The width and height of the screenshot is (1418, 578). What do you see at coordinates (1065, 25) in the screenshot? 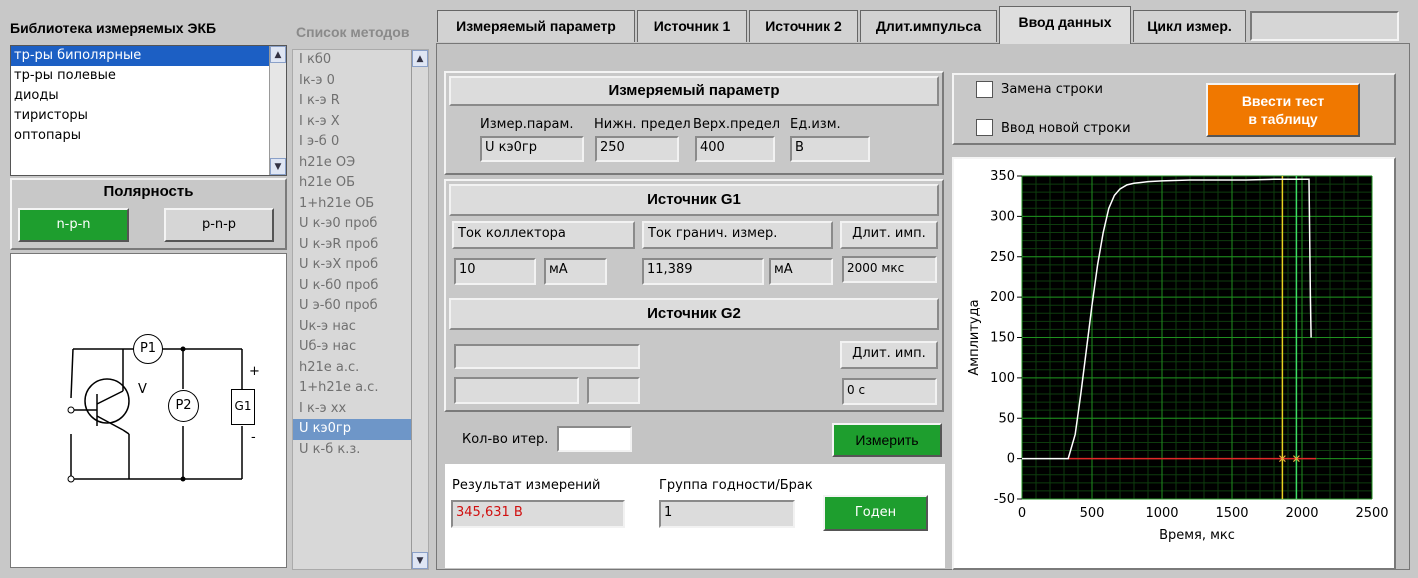
I see `tab-data-input: Ввод данных` at bounding box center [1065, 25].